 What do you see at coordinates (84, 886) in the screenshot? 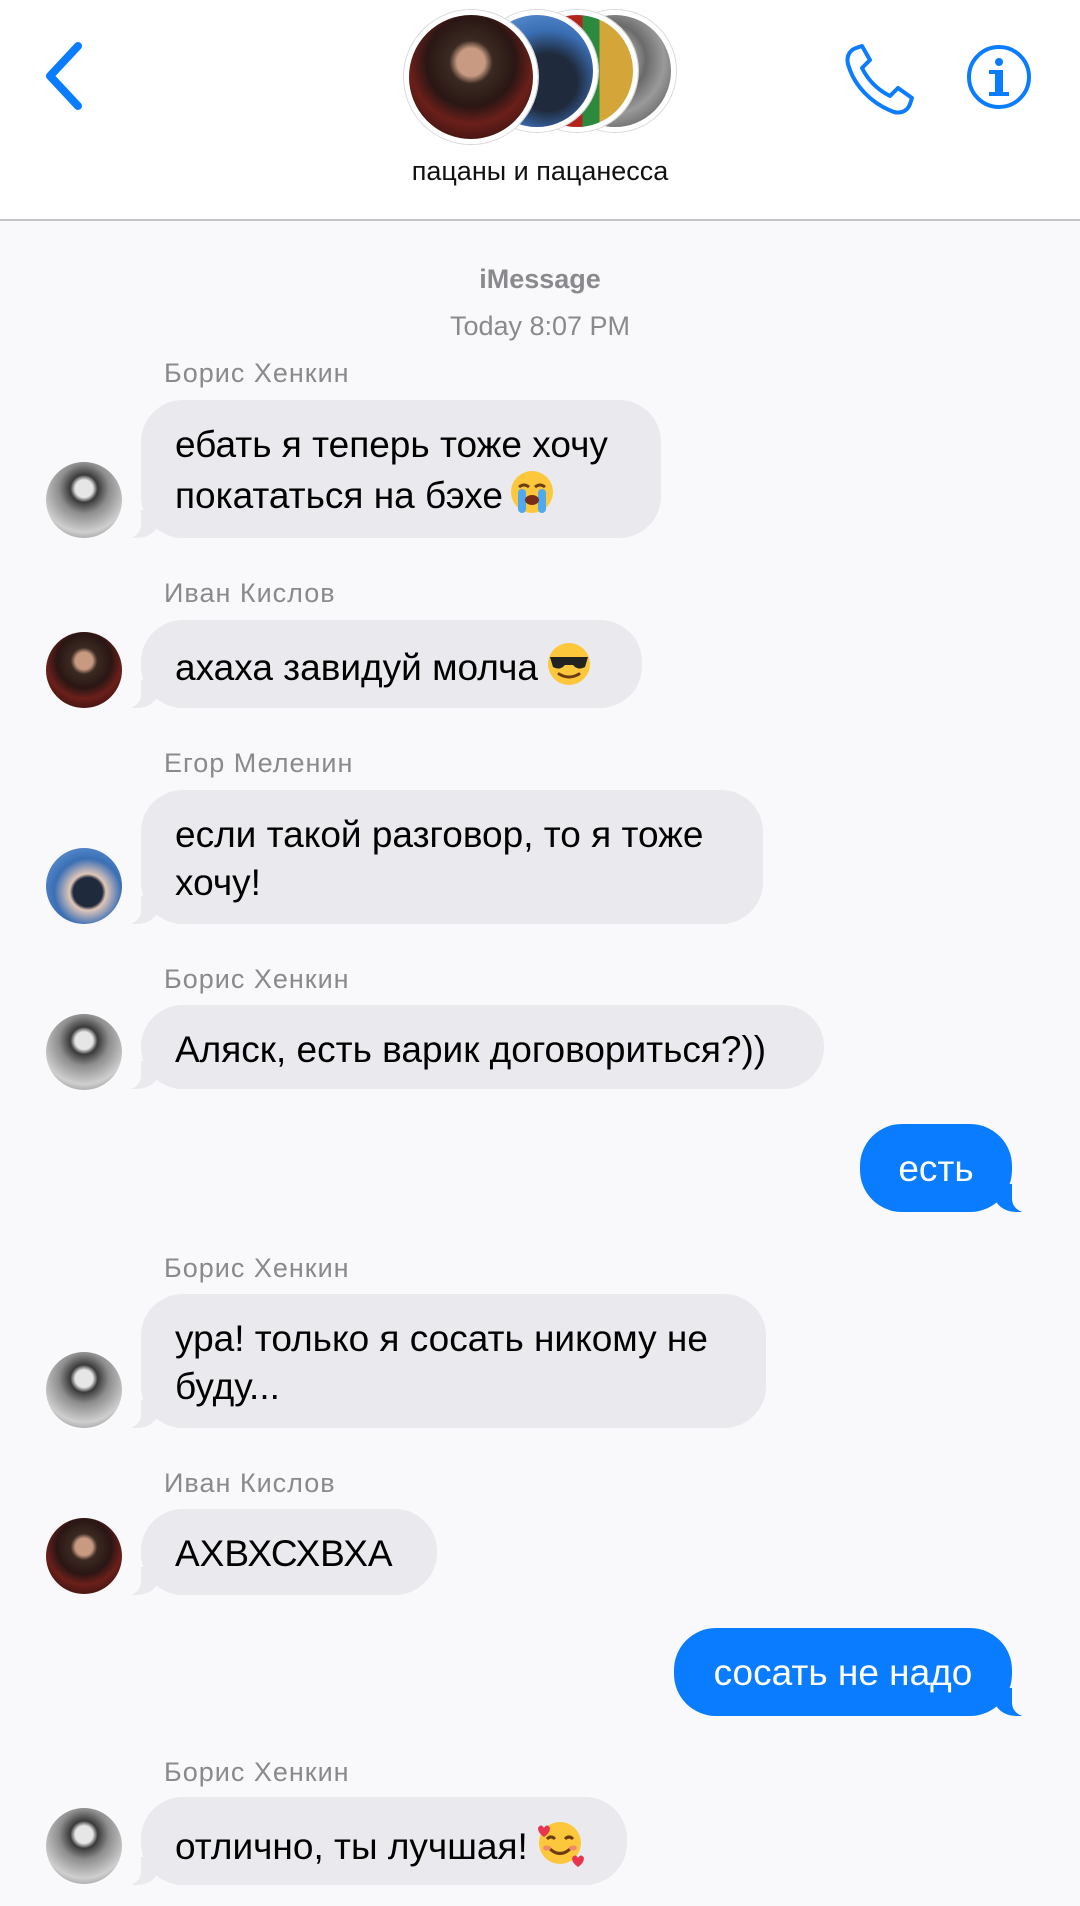
I see `avatar-egor` at bounding box center [84, 886].